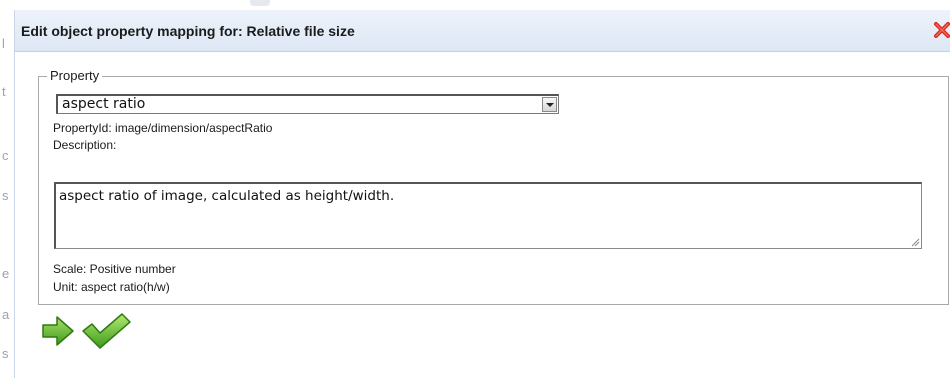  I want to click on background-text: a, so click(6, 314).